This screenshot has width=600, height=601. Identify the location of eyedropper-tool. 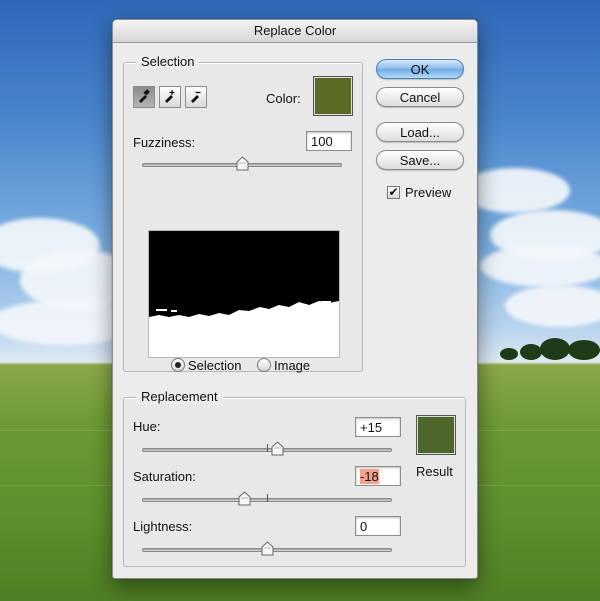
(144, 97).